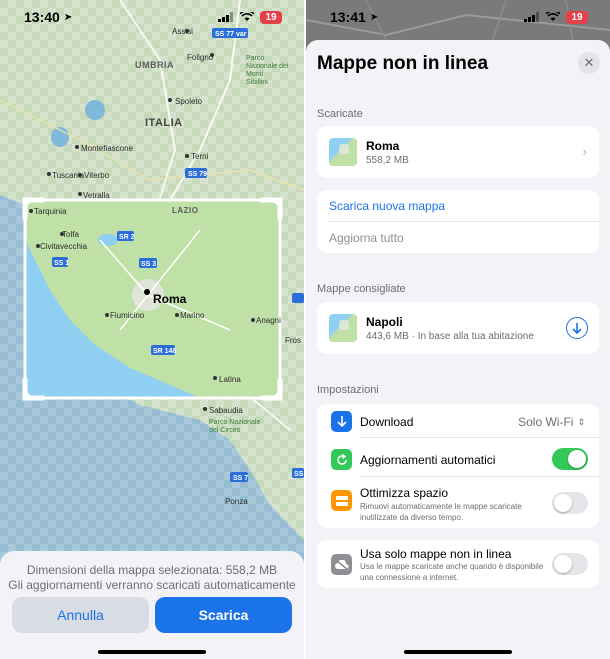  What do you see at coordinates (42, 17) in the screenshot?
I see `status-time: 13:40` at bounding box center [42, 17].